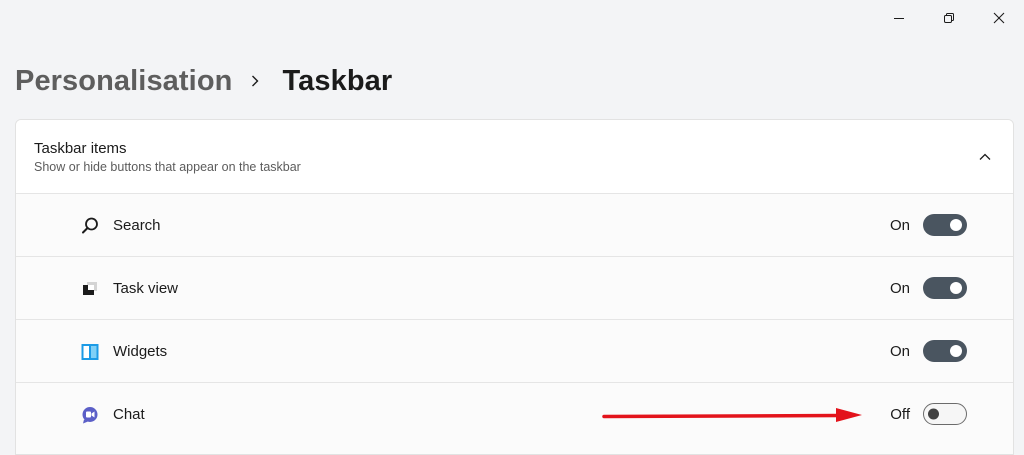 The image size is (1024, 455). I want to click on breadcrumb: Personalisation Taskbar, so click(203, 81).